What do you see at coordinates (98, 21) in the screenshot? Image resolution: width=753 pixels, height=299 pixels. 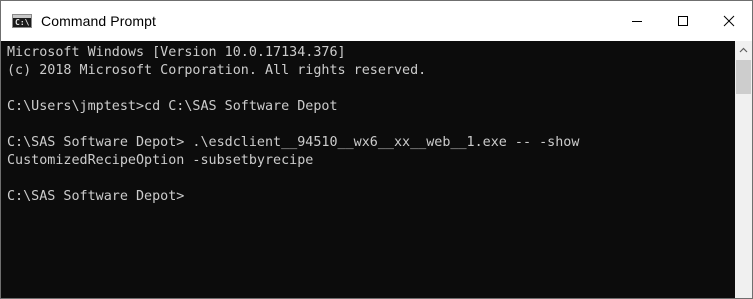 I see `window-title: Command Prompt` at bounding box center [98, 21].